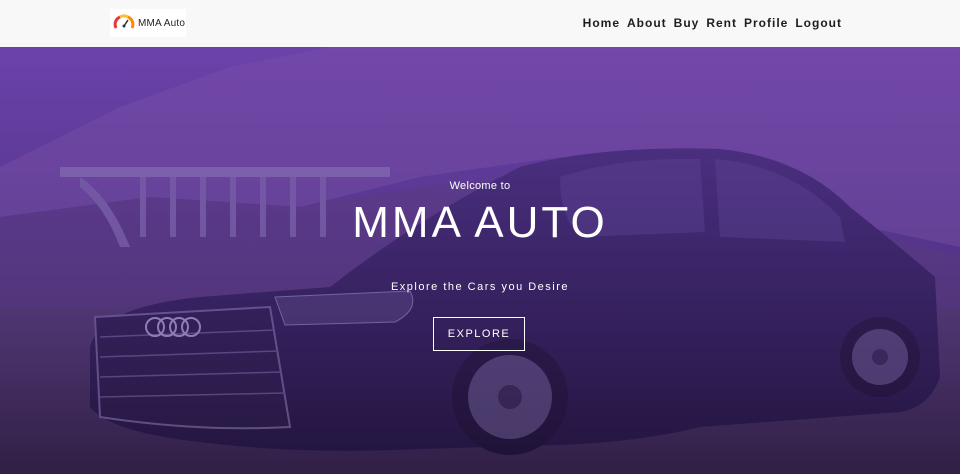 This screenshot has width=960, height=474. I want to click on hero-tagline: Explore the Cars you Desire, so click(480, 287).